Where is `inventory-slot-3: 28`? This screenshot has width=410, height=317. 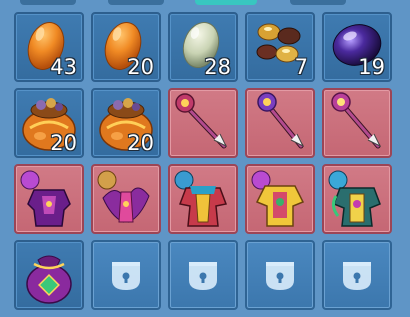 inventory-slot-3: 28 is located at coordinates (203, 47).